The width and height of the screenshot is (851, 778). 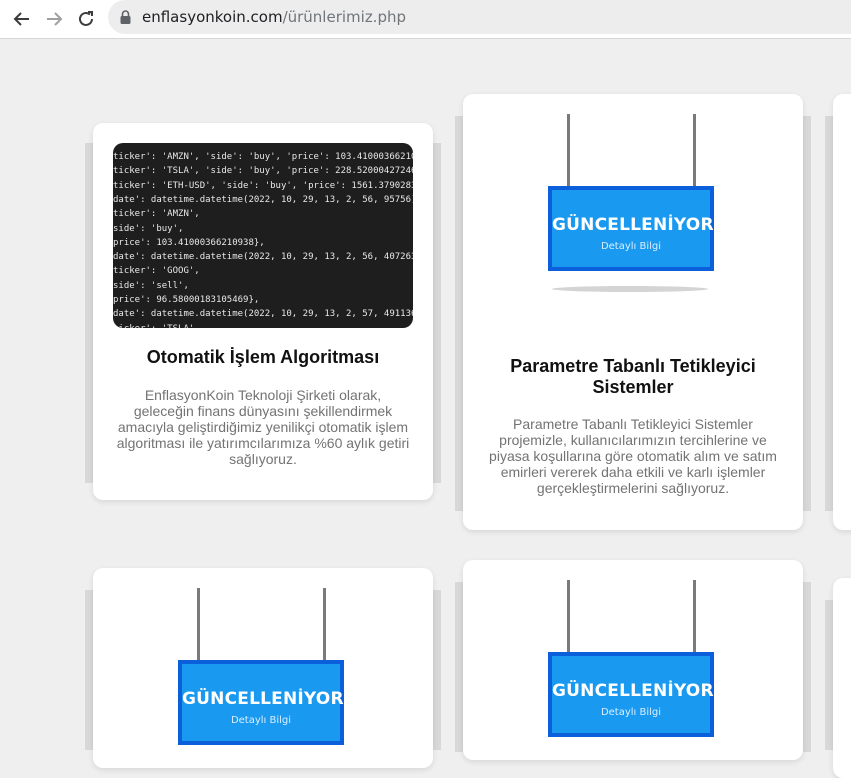 What do you see at coordinates (125, 19) in the screenshot?
I see `lock-icon` at bounding box center [125, 19].